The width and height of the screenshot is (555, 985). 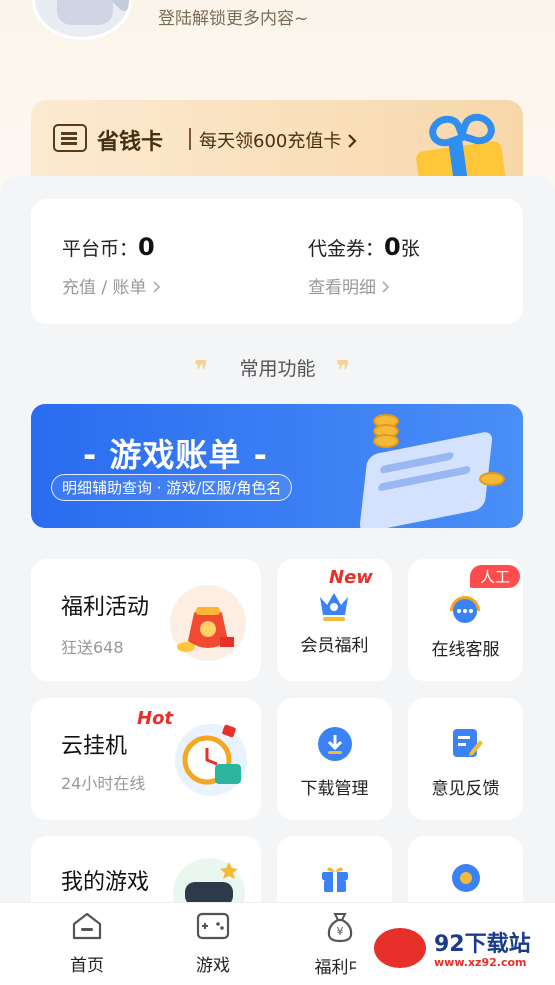 What do you see at coordinates (87, 966) in the screenshot?
I see `tab-home-label: 首页` at bounding box center [87, 966].